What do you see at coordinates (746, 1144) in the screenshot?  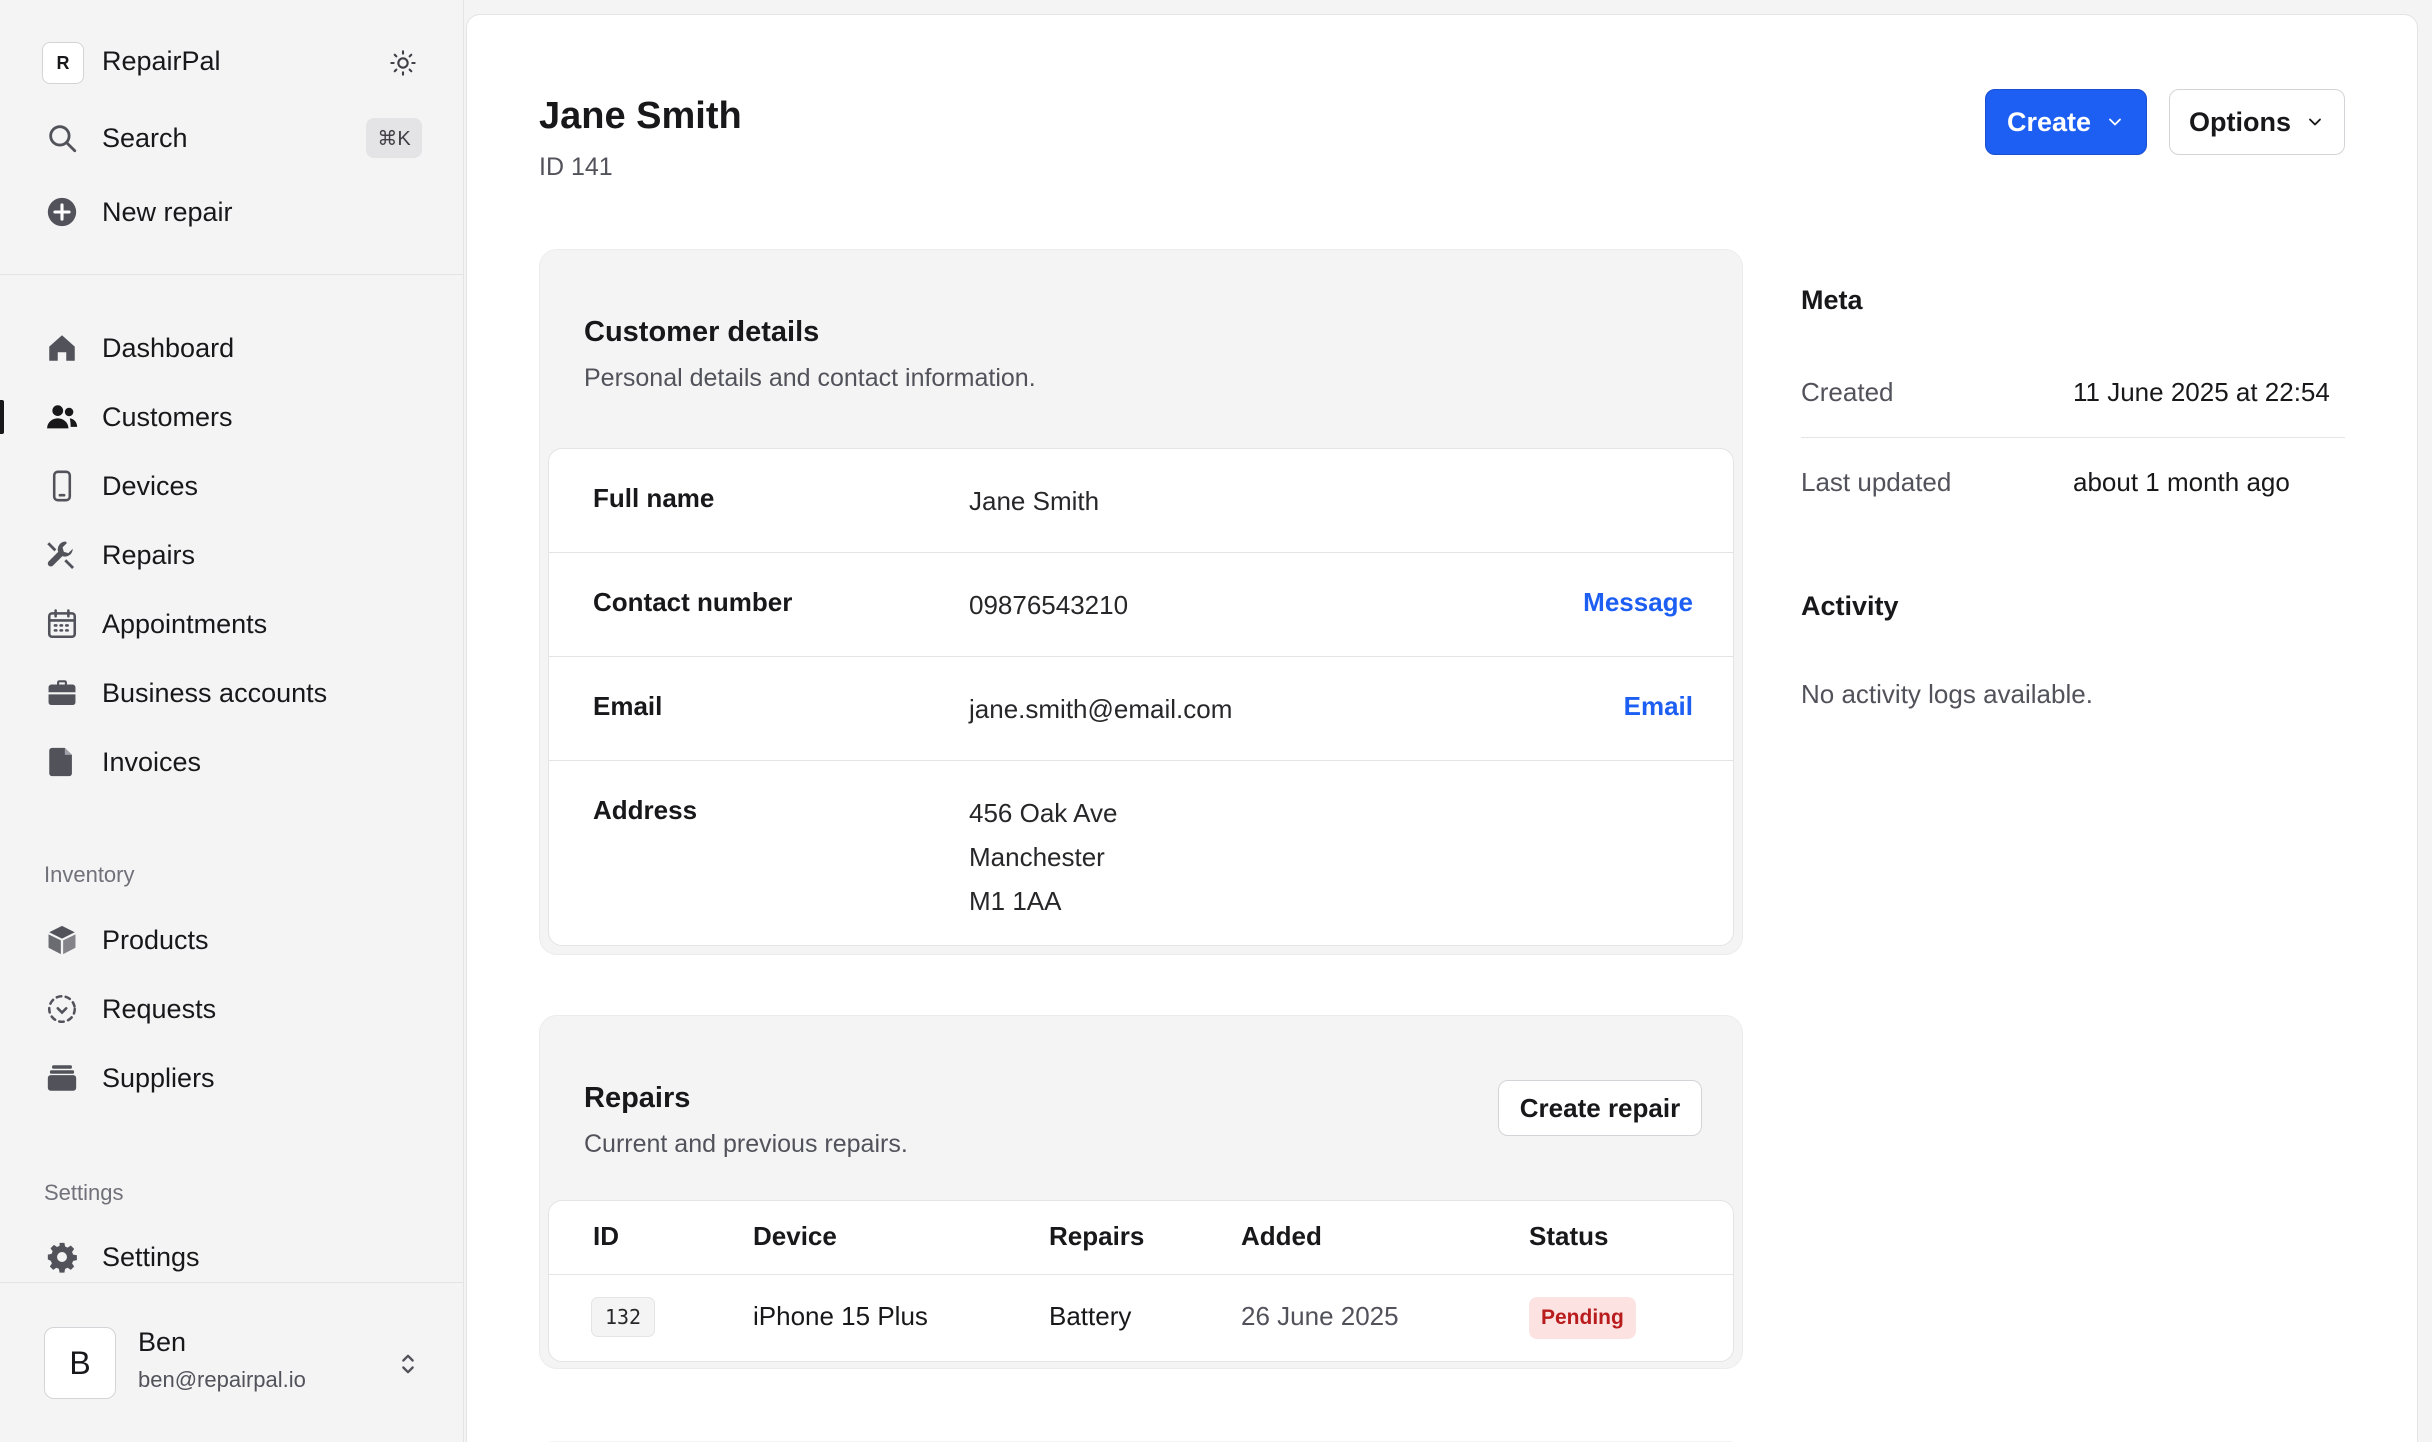 I see `repairs-subtitle: Current and previous repairs.` at bounding box center [746, 1144].